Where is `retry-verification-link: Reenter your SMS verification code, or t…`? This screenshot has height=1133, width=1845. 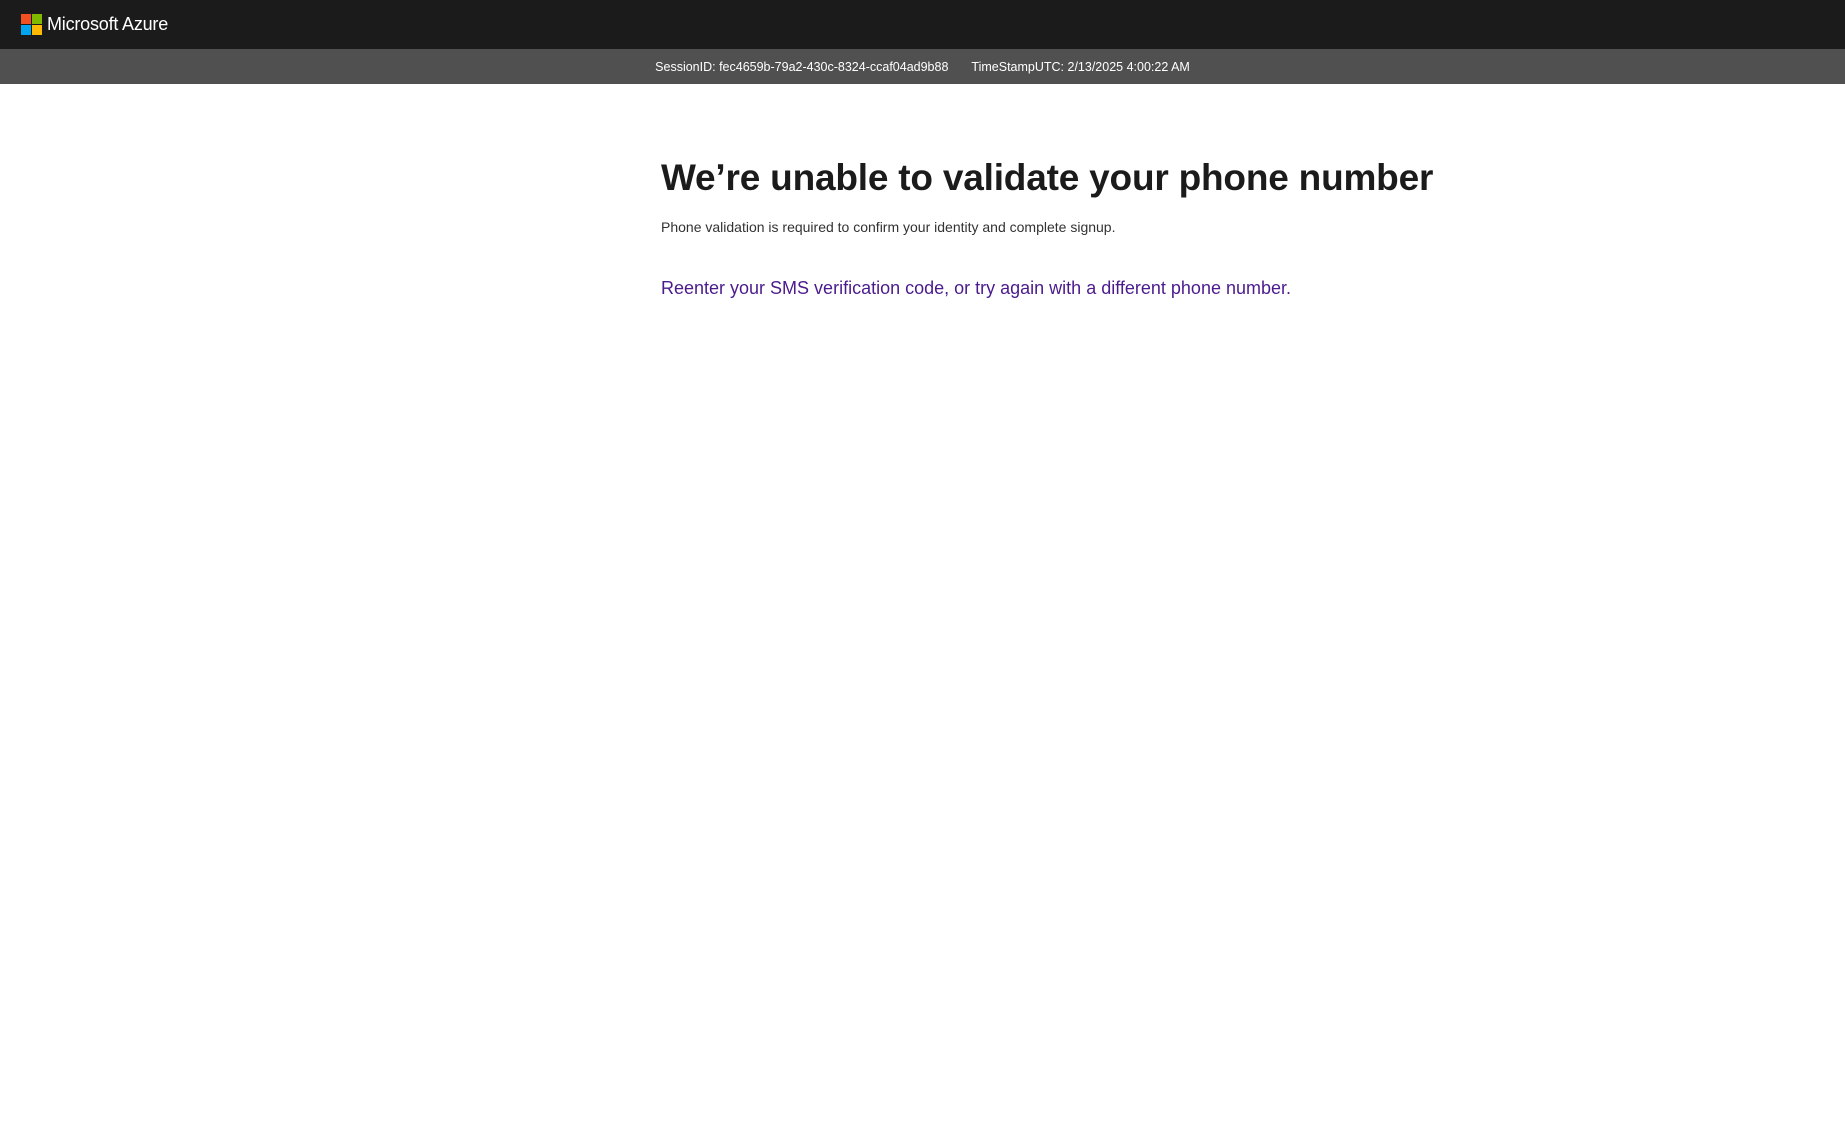 retry-verification-link: Reenter your SMS verification code, or t… is located at coordinates (976, 288).